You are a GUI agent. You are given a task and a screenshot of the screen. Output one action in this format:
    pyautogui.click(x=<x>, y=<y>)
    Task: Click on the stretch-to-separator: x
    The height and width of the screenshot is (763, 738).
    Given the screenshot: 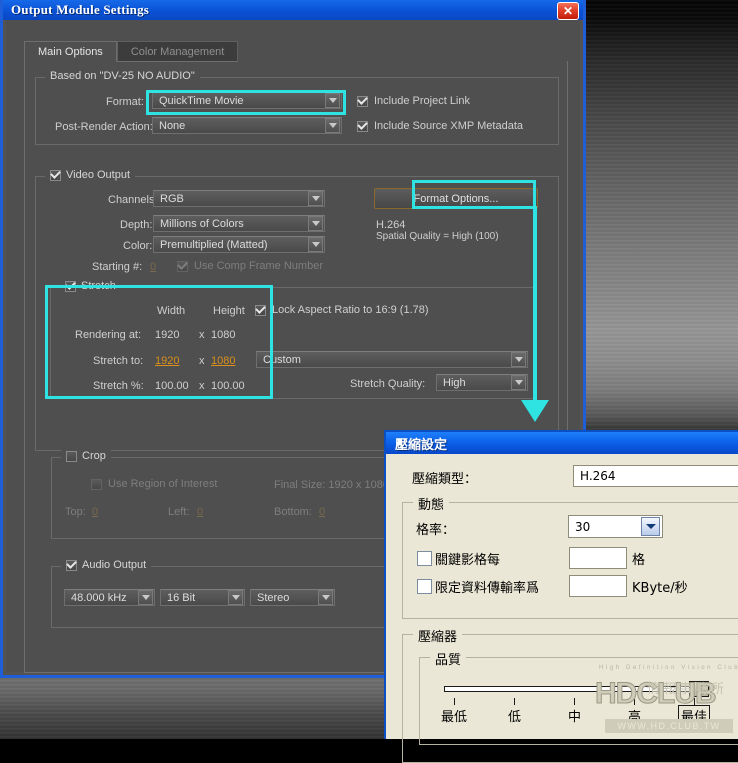 What is the action you would take?
    pyautogui.click(x=202, y=361)
    